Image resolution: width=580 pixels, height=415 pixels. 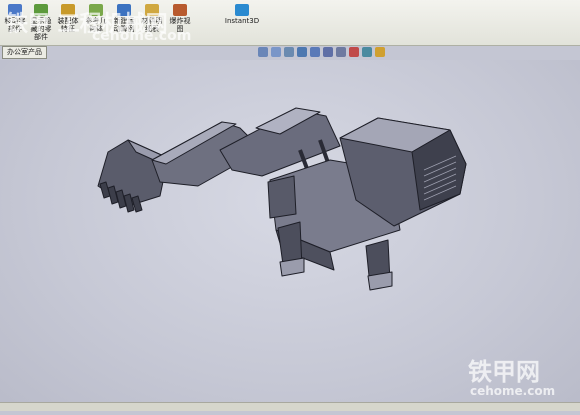 What do you see at coordinates (354, 52) in the screenshot?
I see `edit-appearance-icon` at bounding box center [354, 52].